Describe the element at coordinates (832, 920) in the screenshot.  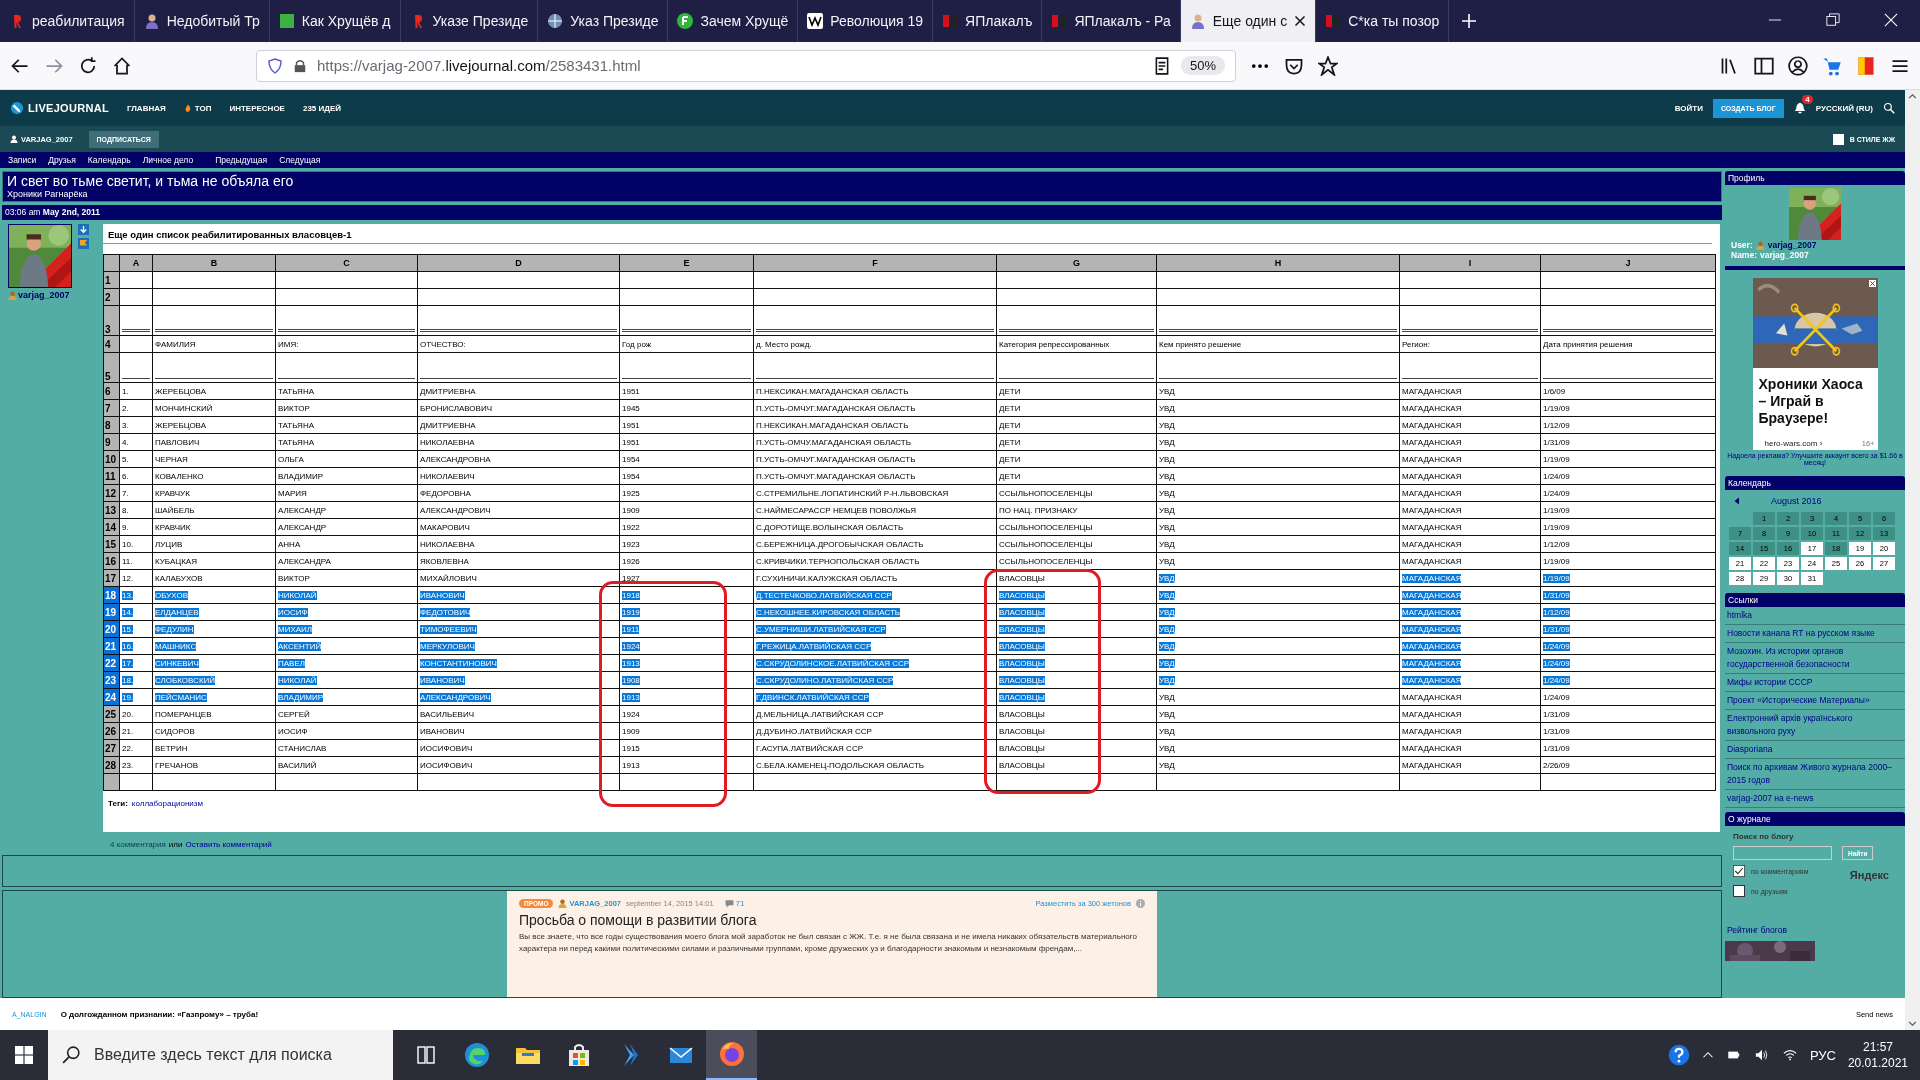
I see `promo-title: Просьба о помощи в развитии блога` at that location.